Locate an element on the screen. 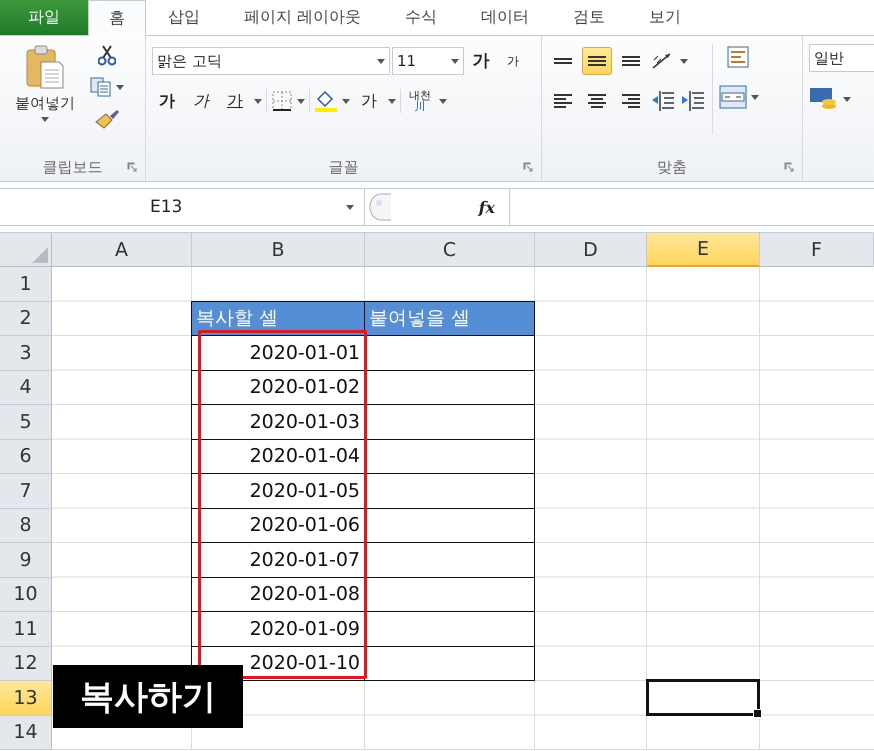 This screenshot has width=874, height=751. currency-icon is located at coordinates (824, 99).